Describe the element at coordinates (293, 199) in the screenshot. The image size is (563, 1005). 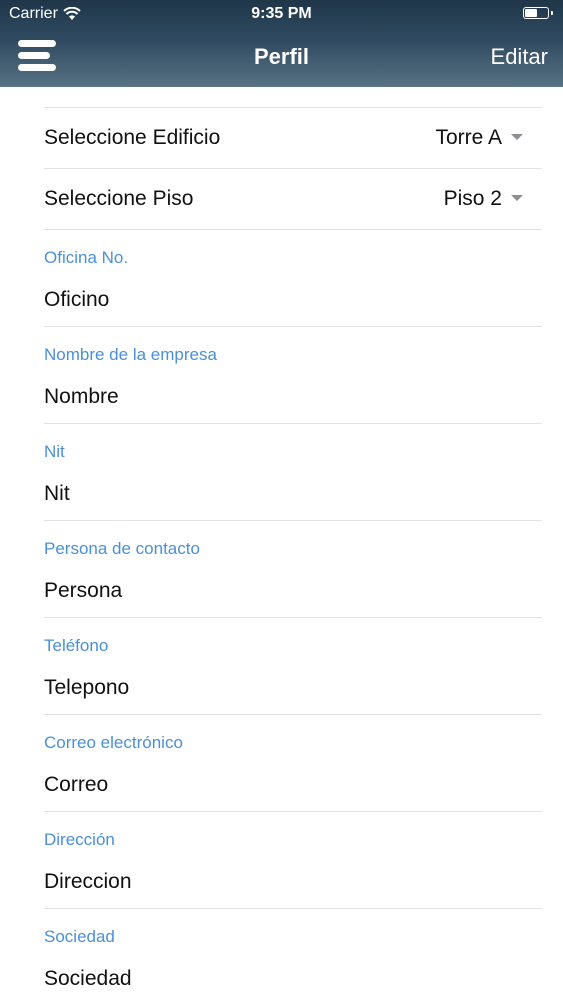
I see `floor-select: Seleccione Piso Piso 2` at that location.